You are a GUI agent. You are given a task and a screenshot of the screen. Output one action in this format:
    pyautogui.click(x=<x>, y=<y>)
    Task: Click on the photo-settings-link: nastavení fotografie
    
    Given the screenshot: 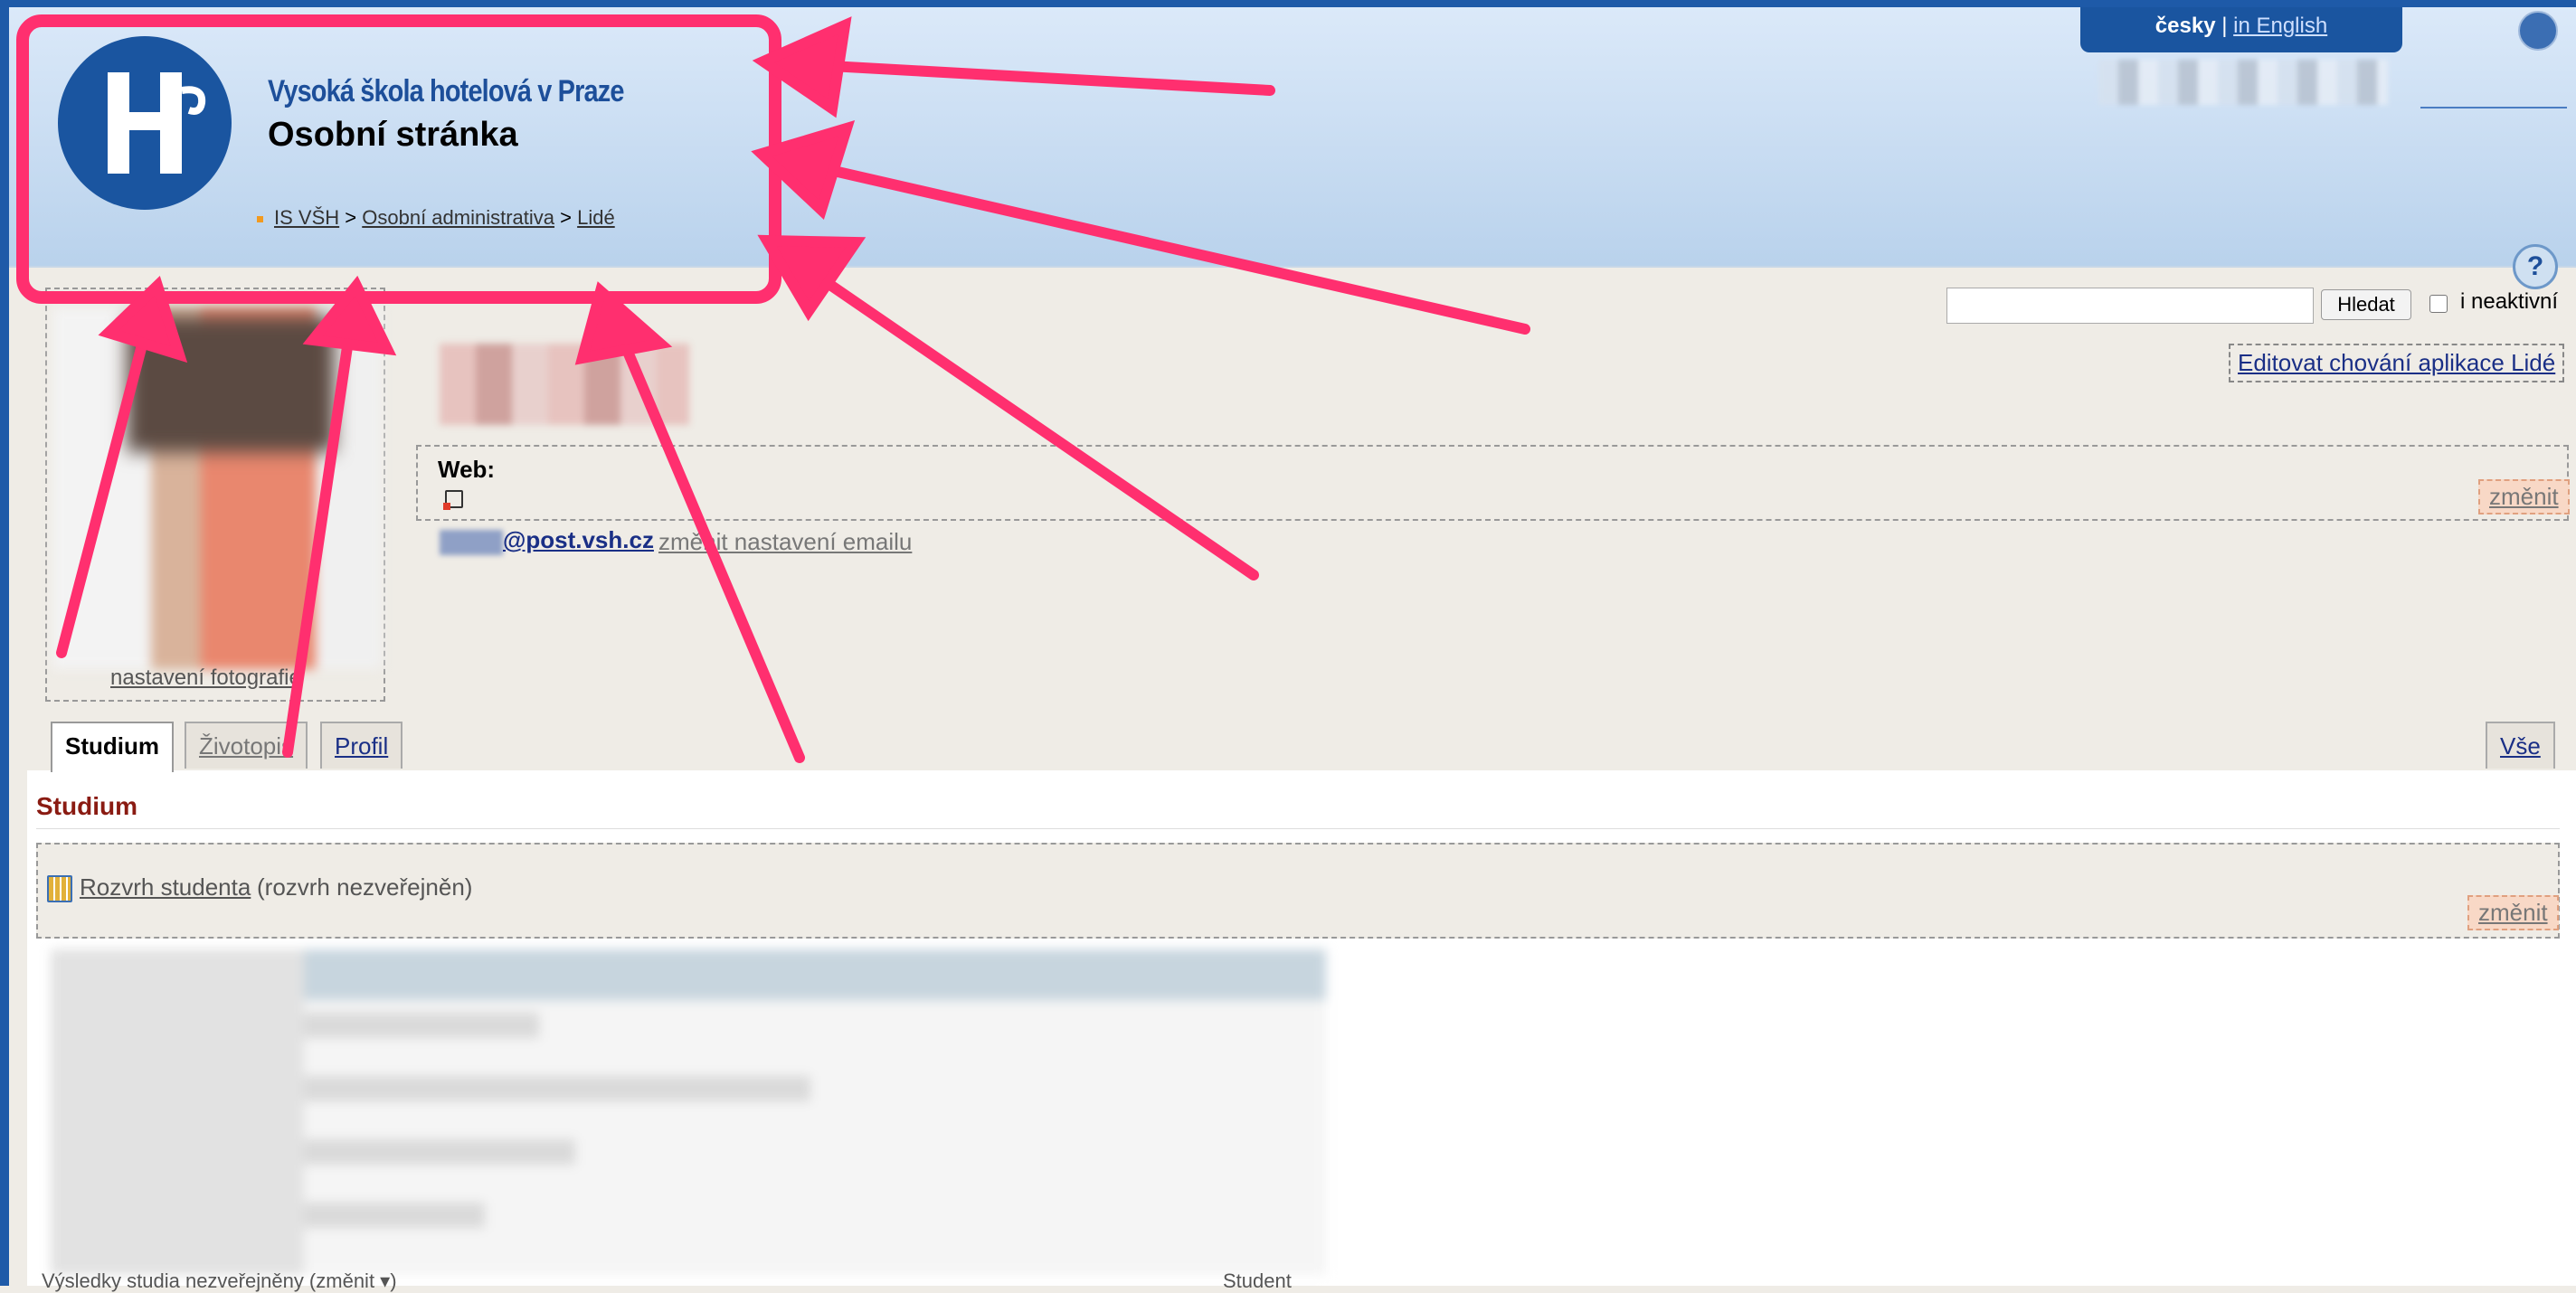 What is the action you would take?
    pyautogui.click(x=206, y=678)
    